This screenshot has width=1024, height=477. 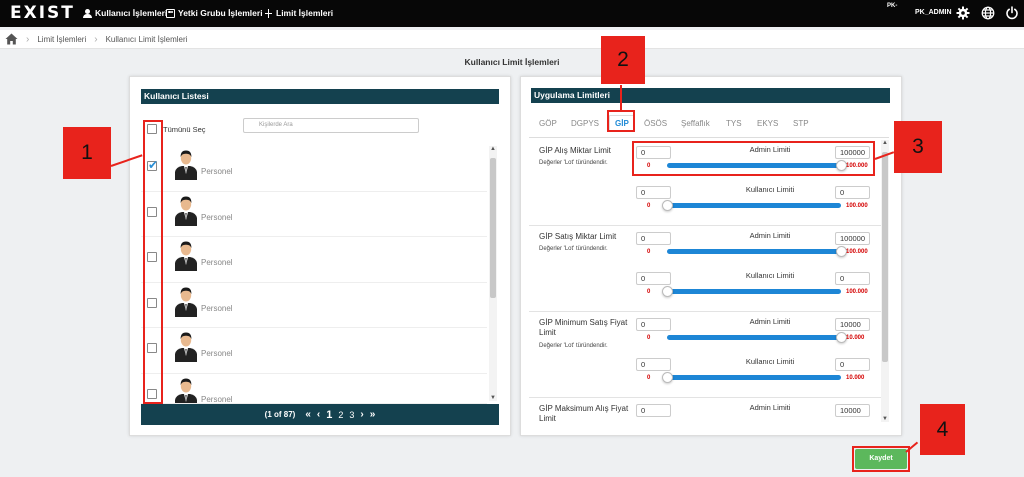 What do you see at coordinates (770, 189) in the screenshot?
I see `user-limit-label: Kullanıcı Limiti` at bounding box center [770, 189].